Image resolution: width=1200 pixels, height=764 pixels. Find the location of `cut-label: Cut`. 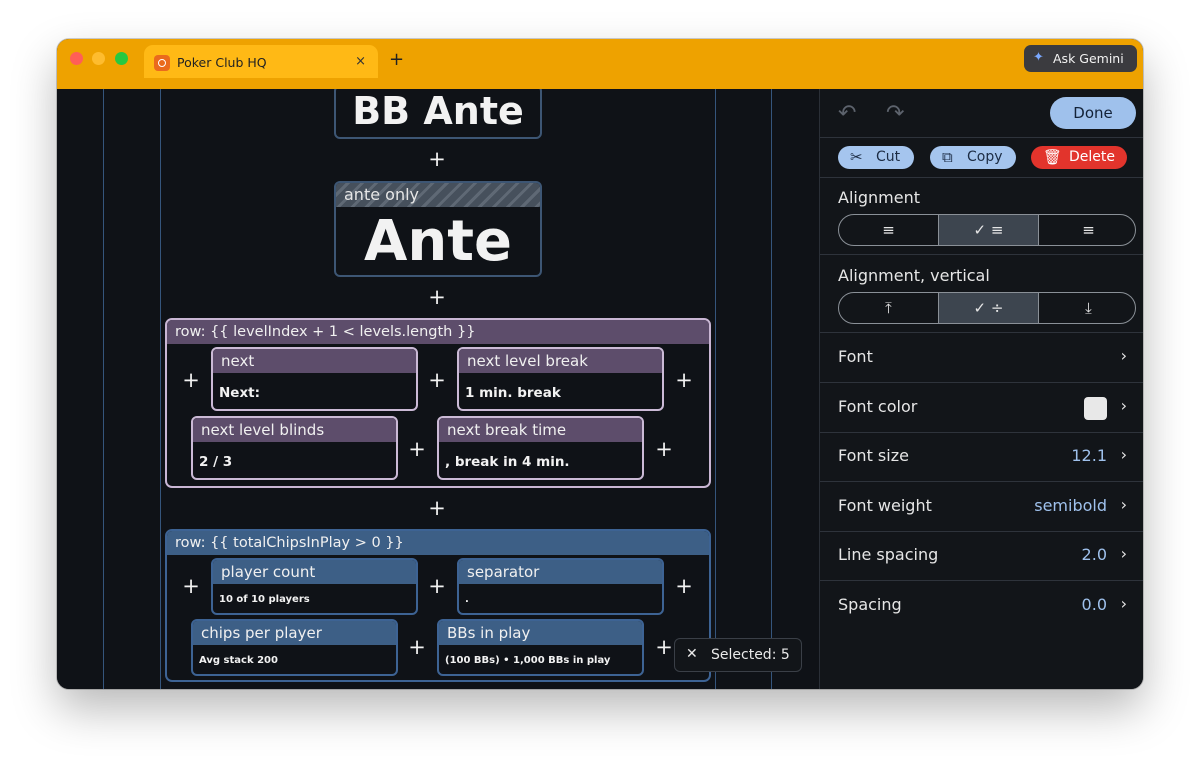

cut-label: Cut is located at coordinates (888, 157).